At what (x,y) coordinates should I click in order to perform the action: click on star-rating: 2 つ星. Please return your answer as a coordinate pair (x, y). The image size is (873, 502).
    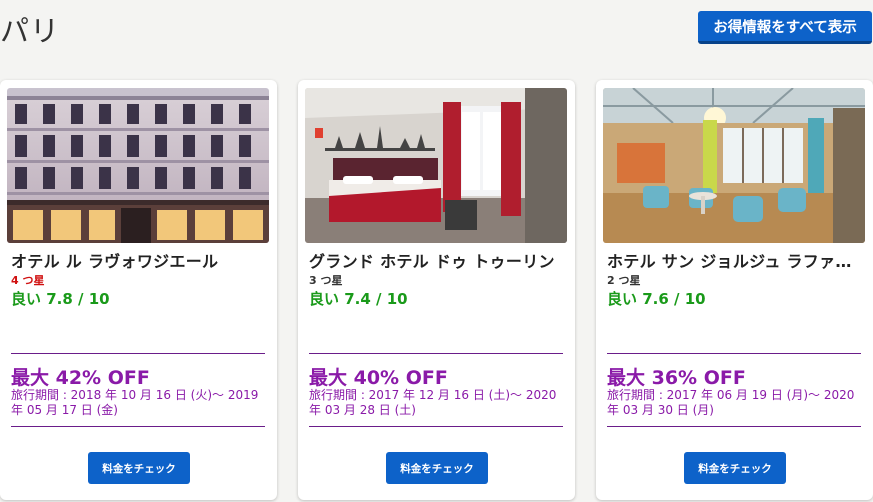
    Looking at the image, I should click on (624, 280).